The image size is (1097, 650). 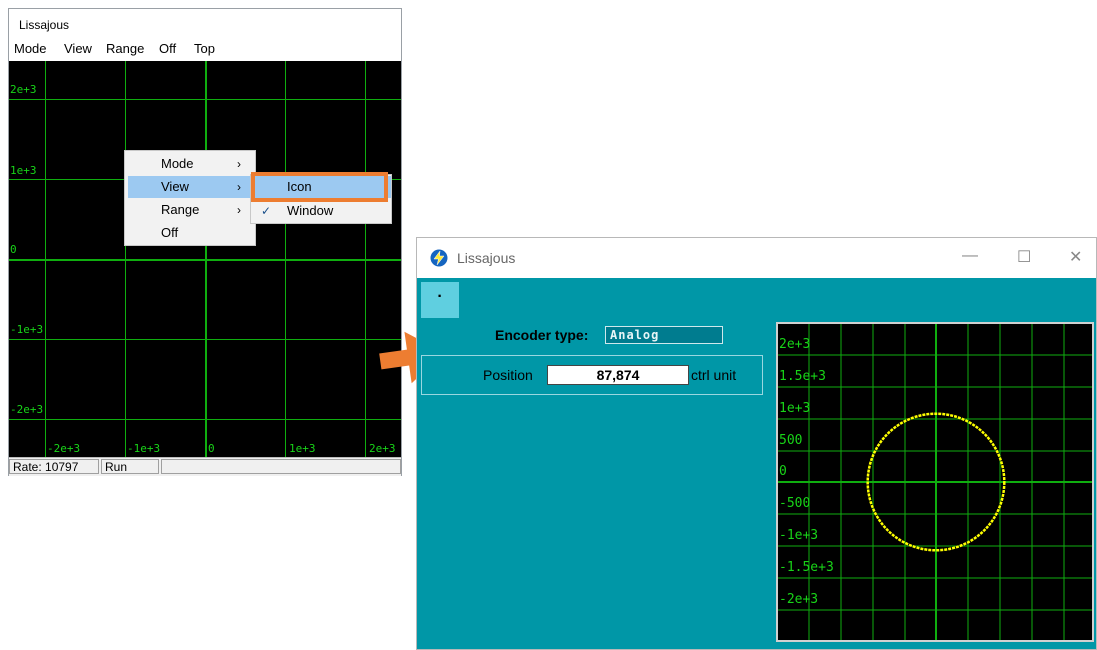 What do you see at coordinates (54, 466) in the screenshot?
I see `rate-status: Rate: 10797` at bounding box center [54, 466].